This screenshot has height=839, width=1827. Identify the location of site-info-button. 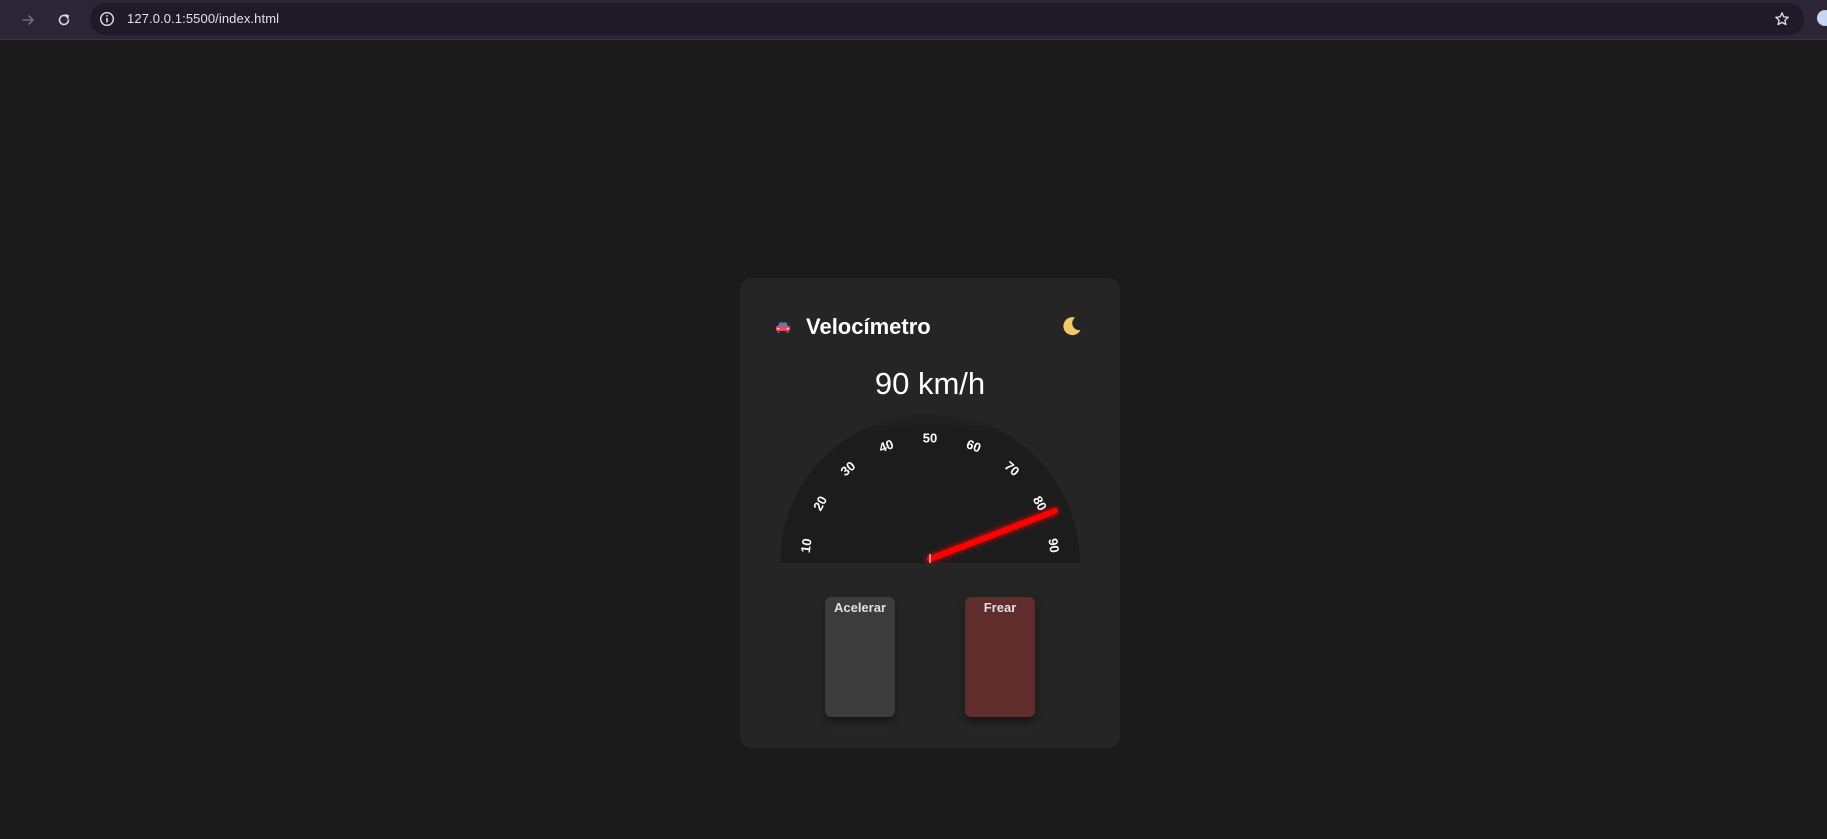
(107, 19).